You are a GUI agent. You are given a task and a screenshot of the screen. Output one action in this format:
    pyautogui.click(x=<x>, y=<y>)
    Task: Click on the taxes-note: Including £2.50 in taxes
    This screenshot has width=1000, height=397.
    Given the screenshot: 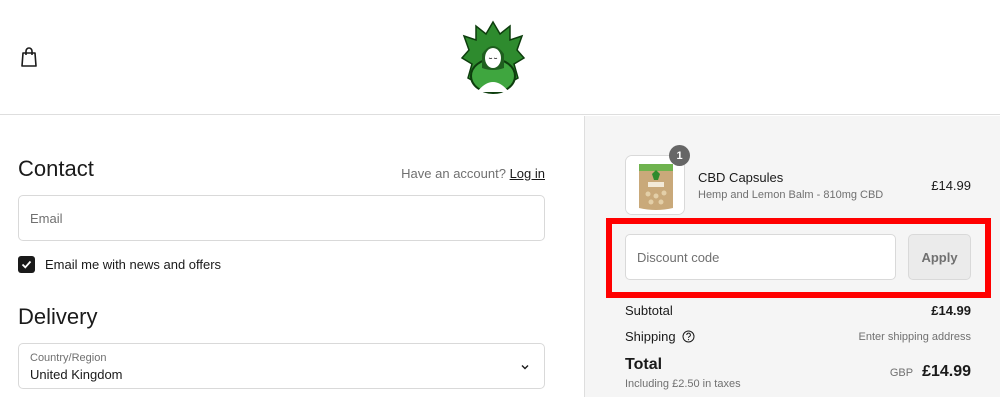 What is the action you would take?
    pyautogui.click(x=683, y=384)
    